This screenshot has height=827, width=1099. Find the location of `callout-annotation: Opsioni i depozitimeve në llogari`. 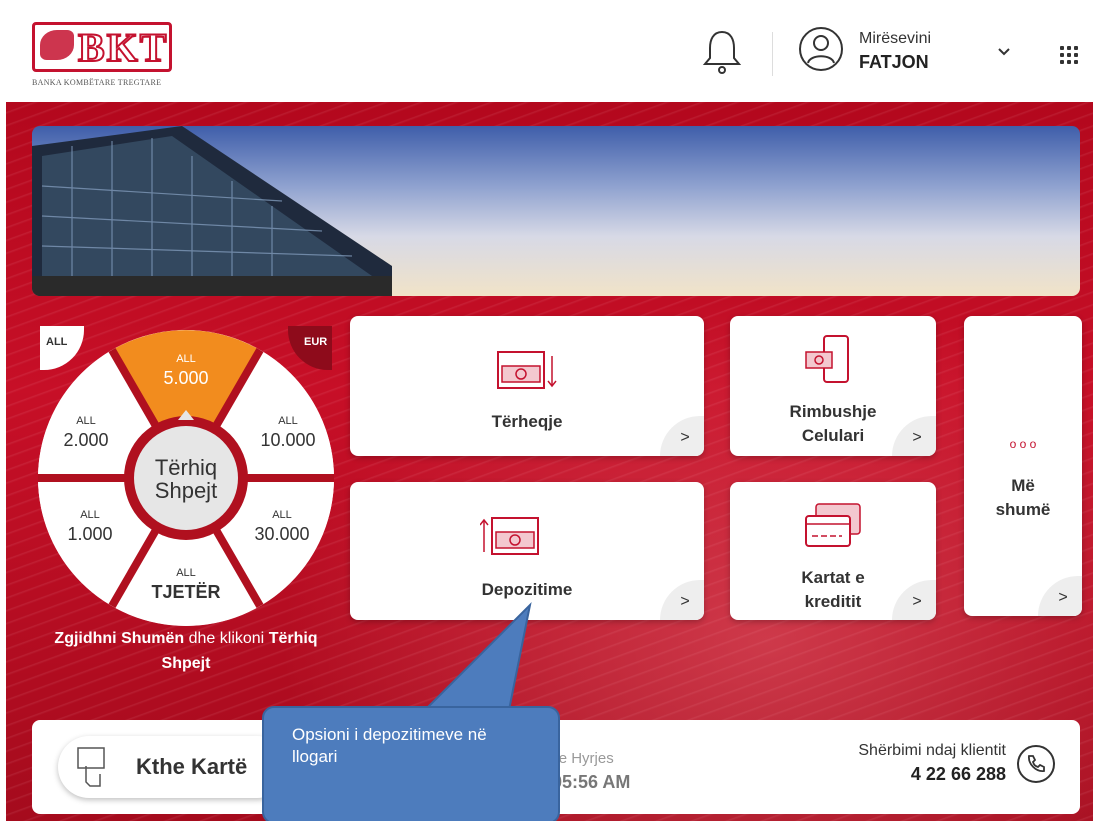

callout-annotation: Opsioni i depozitimeve në llogari is located at coordinates (411, 763).